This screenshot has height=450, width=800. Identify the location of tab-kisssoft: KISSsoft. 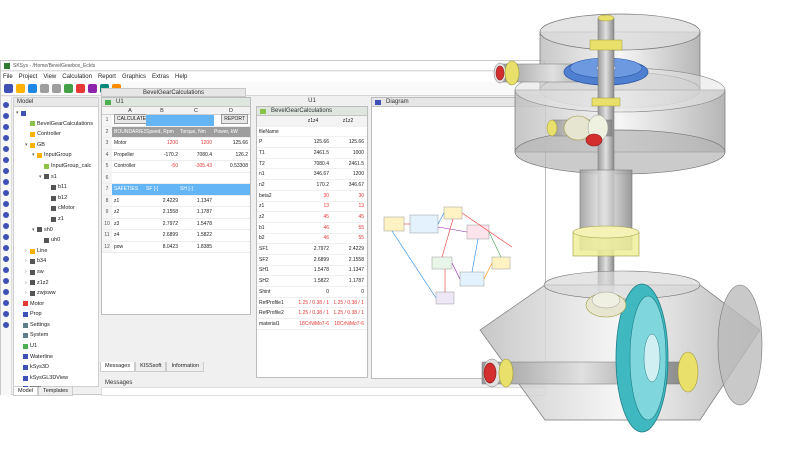
(151, 367).